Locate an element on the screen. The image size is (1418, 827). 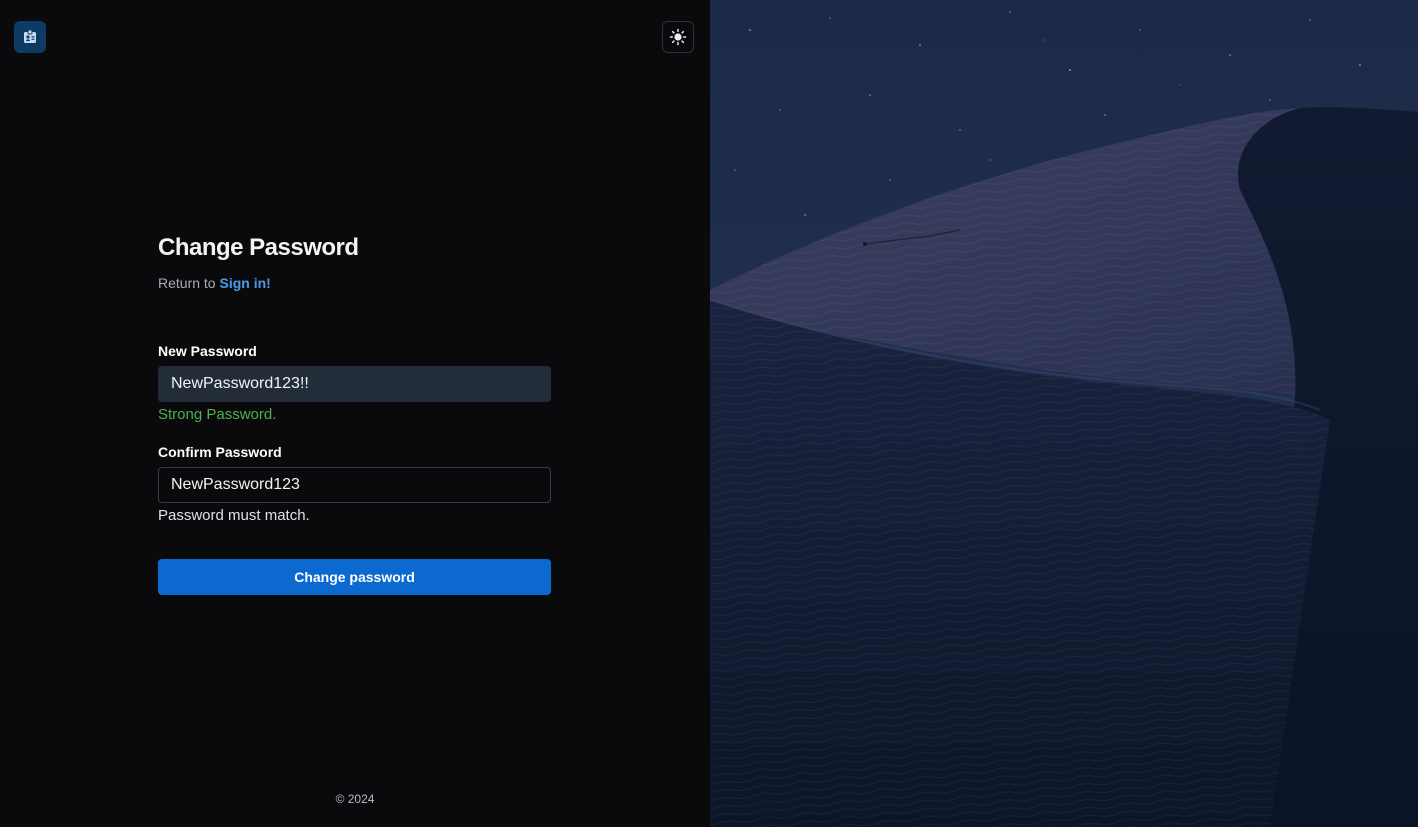
password-strength-hint: Strong Password. is located at coordinates (217, 414).